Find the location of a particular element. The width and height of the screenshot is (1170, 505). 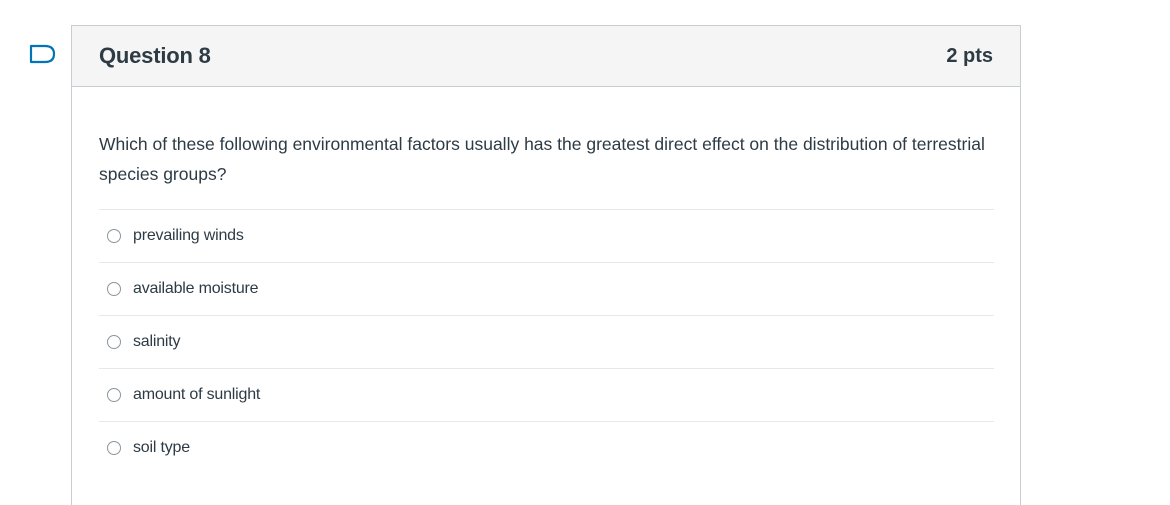

answer-option: soil type is located at coordinates (546, 447).